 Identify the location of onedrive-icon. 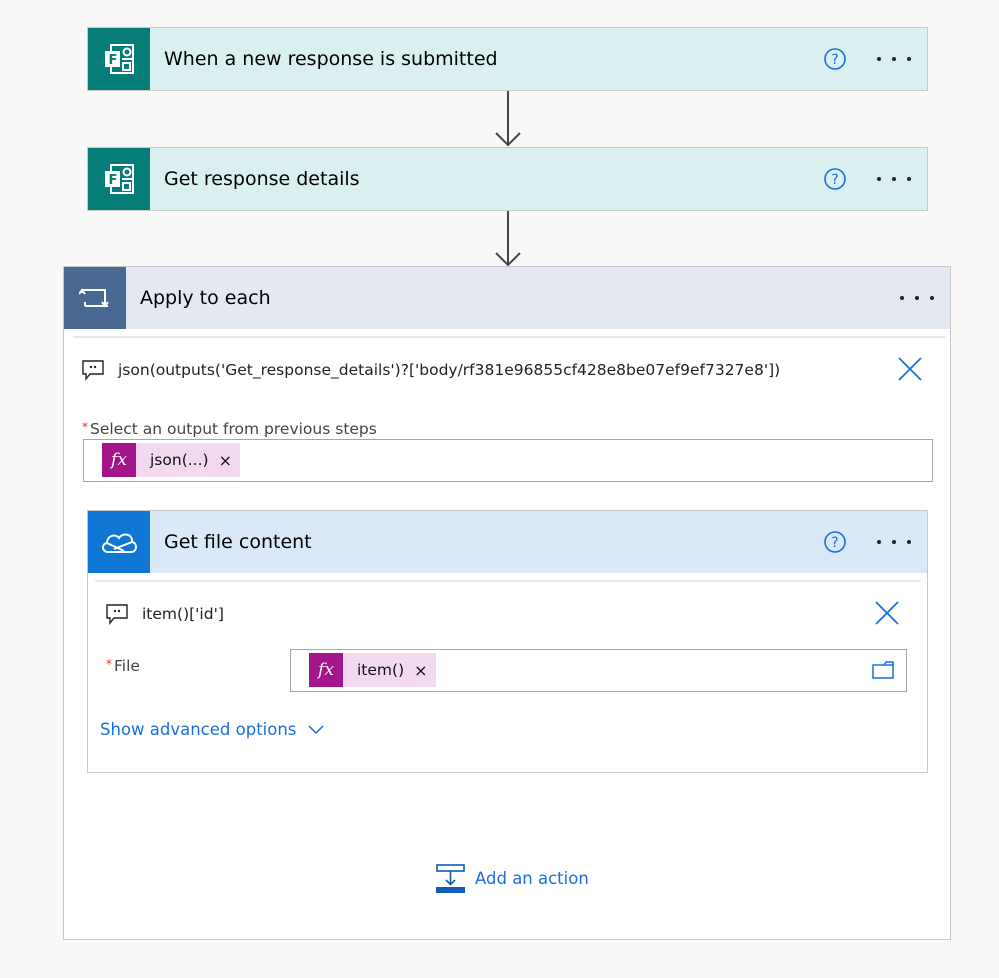
(119, 542).